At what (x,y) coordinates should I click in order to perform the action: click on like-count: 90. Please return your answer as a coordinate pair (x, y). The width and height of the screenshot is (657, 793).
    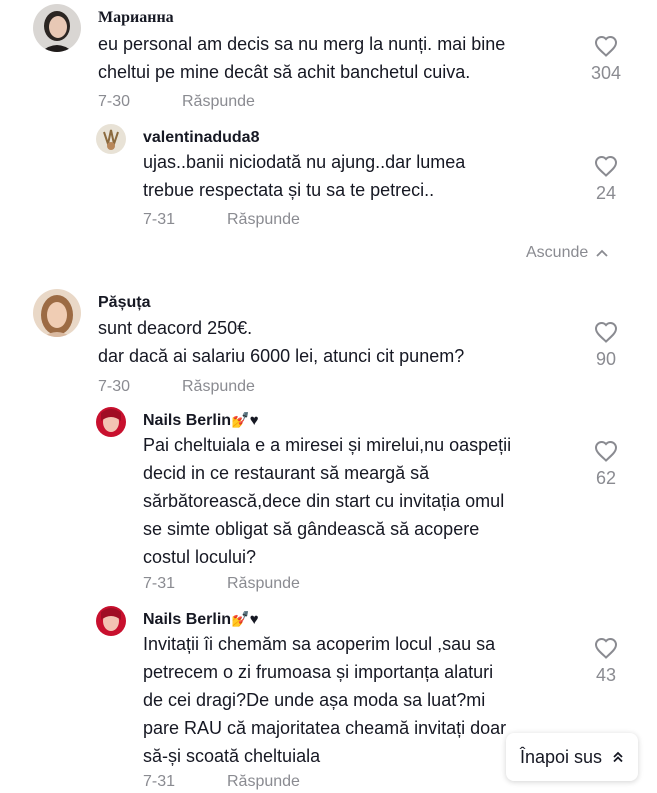
    Looking at the image, I should click on (606, 359).